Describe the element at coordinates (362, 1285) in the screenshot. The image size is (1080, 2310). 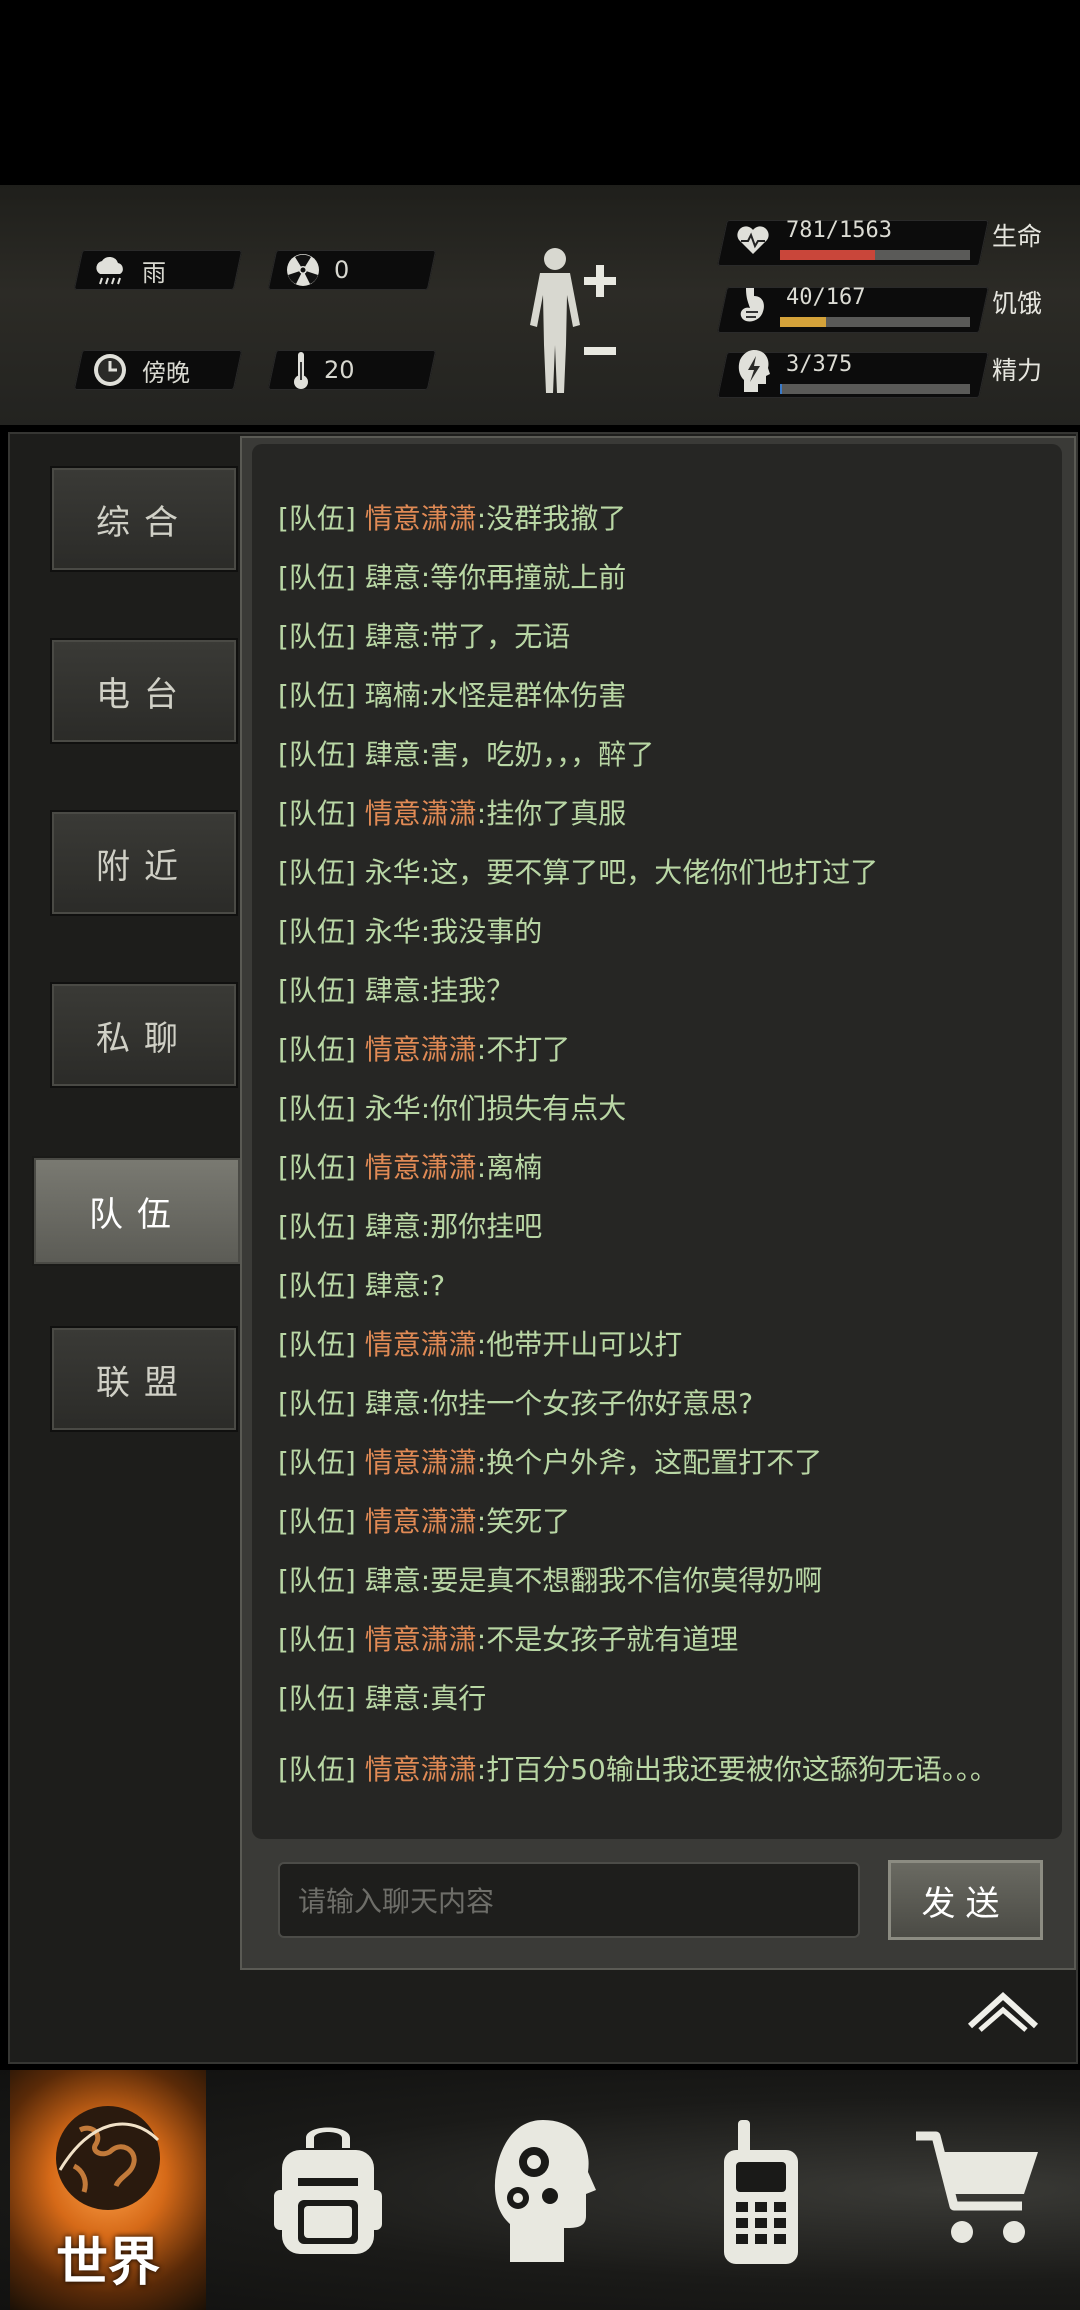
I see `chat-message: [队伍] 肆意:?` at that location.